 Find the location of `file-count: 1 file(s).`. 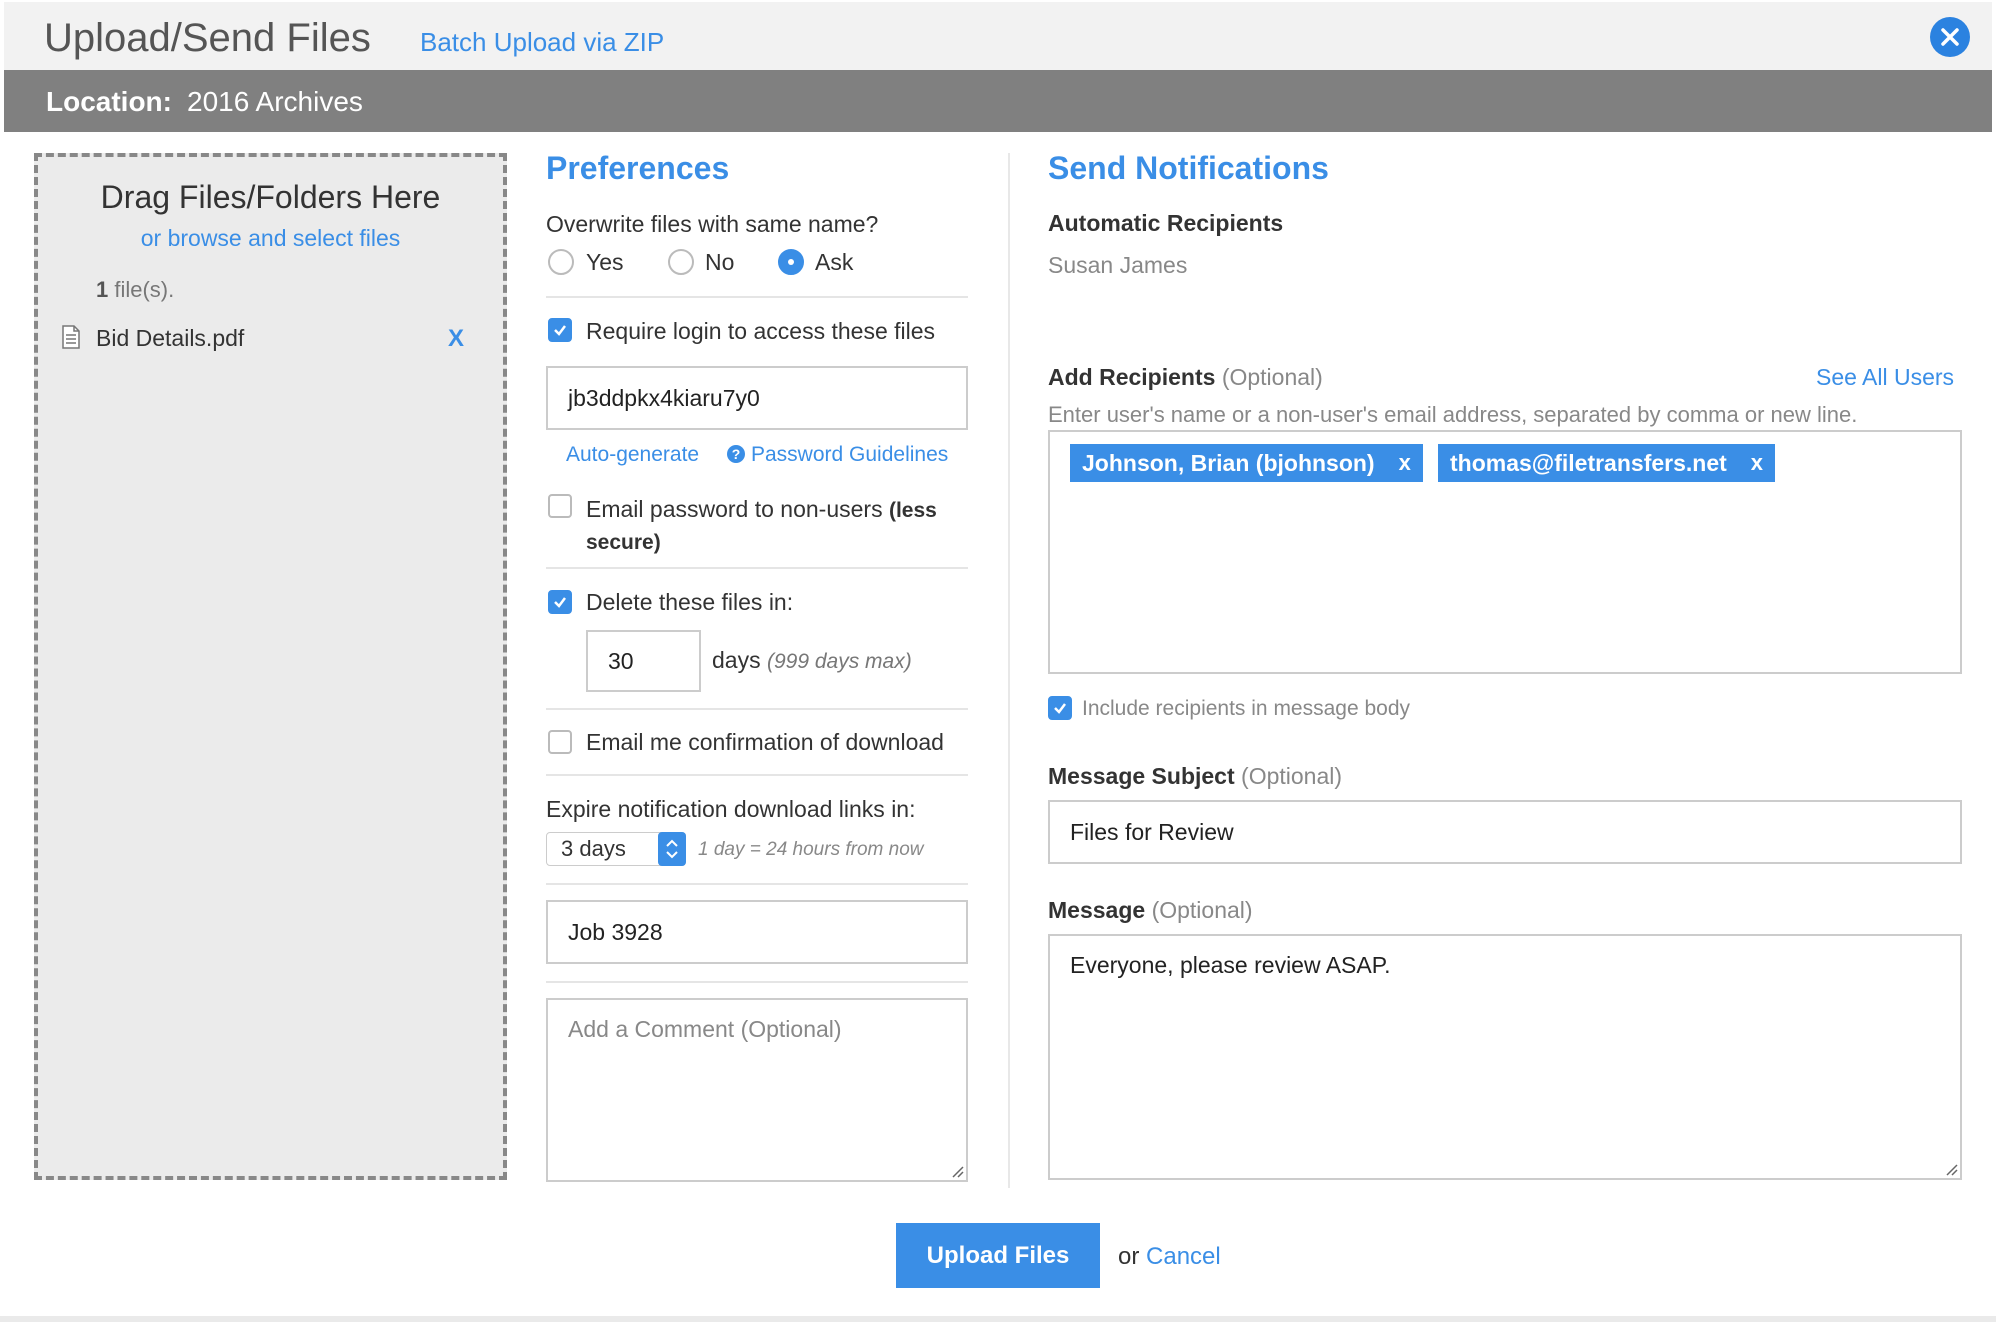

file-count: 1 file(s). is located at coordinates (135, 289).